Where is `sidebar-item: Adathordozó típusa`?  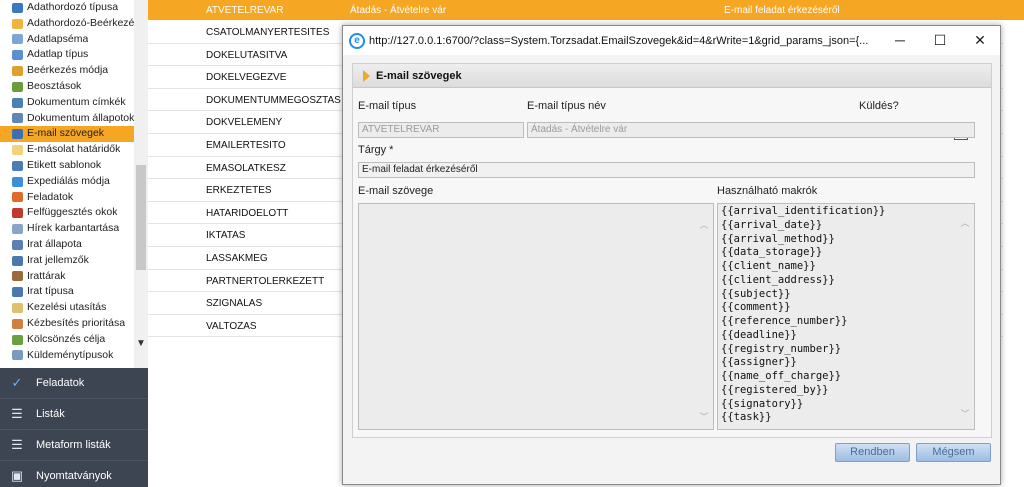 sidebar-item: Adathordozó típusa is located at coordinates (67, 8).